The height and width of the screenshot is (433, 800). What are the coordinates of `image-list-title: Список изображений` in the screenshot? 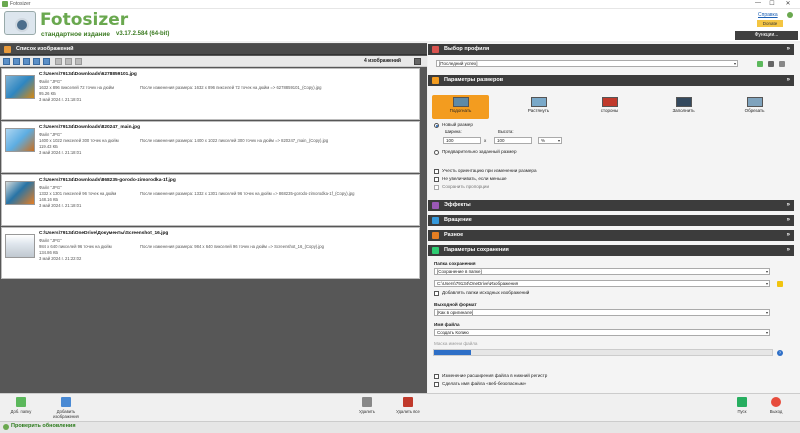 It's located at (45, 49).